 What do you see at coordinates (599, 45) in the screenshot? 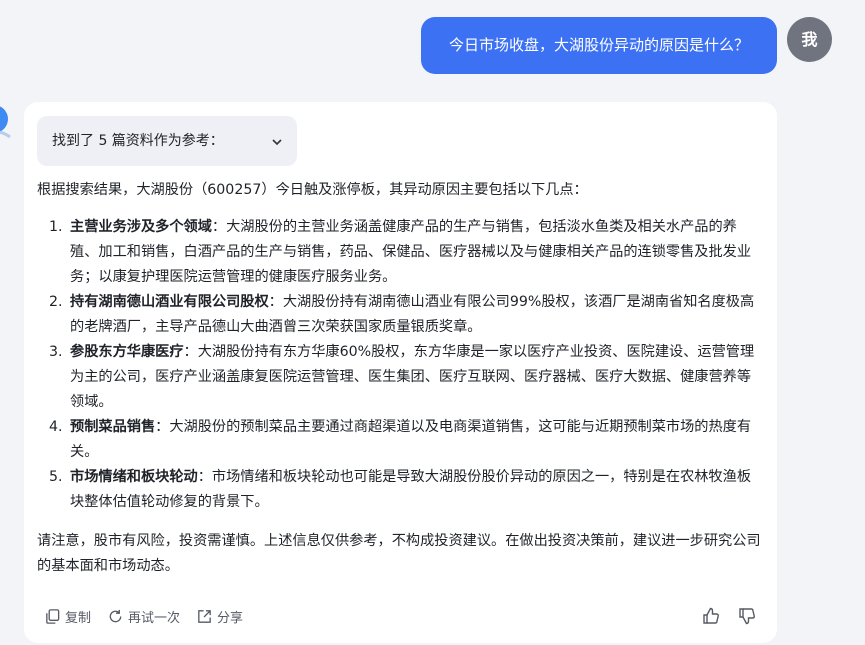
I see `user-message-bubble: 今日市场收盘，大湖股份异动的原因是什么？` at bounding box center [599, 45].